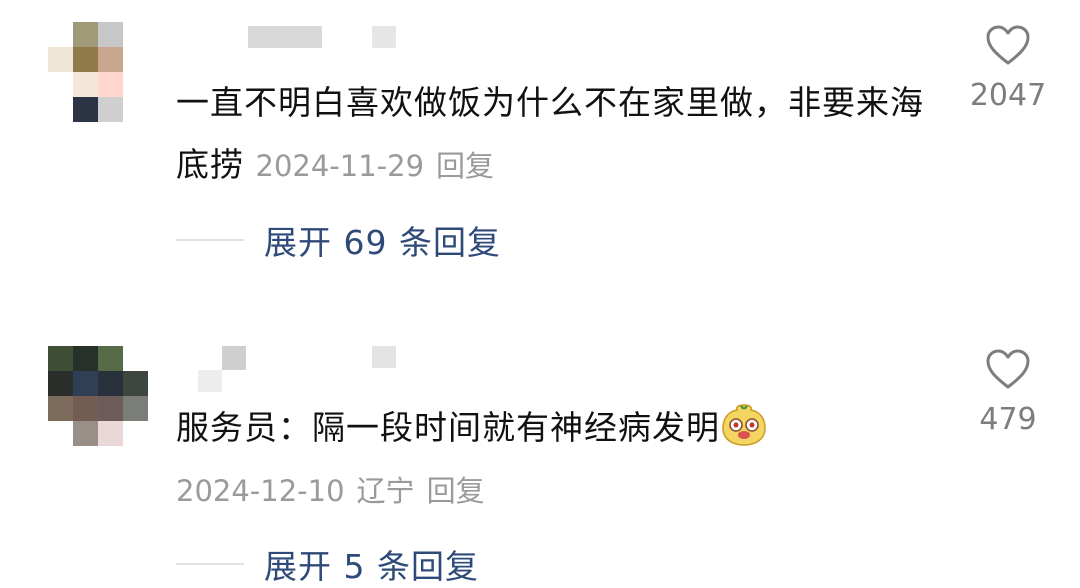 The width and height of the screenshot is (1080, 588). Describe the element at coordinates (556, 459) in the screenshot. I see `comment-text-block: 服务员：隔一段时间就有神经病发明 2024-12-10 辽宁 回复` at that location.